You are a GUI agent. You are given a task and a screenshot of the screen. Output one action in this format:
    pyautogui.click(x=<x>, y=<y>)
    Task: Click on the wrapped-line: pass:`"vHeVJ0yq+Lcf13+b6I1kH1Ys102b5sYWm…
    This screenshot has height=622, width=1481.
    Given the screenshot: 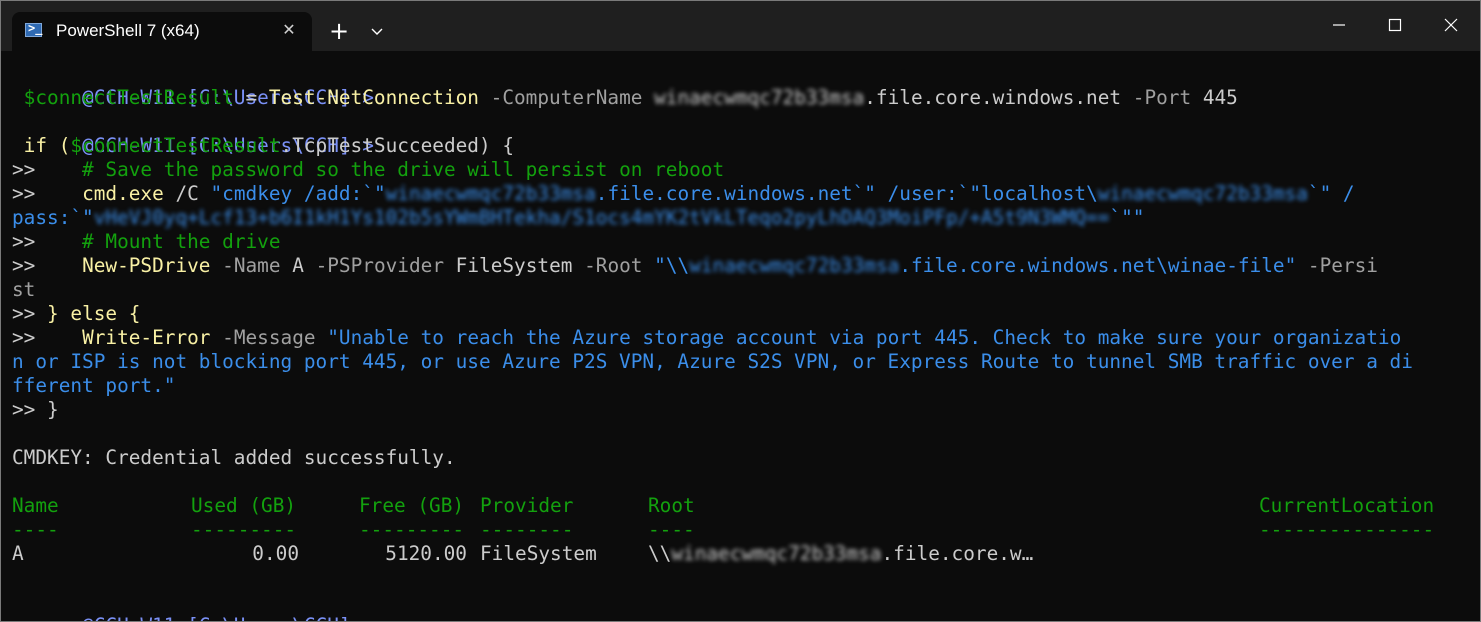 What is the action you would take?
    pyautogui.click(x=578, y=218)
    